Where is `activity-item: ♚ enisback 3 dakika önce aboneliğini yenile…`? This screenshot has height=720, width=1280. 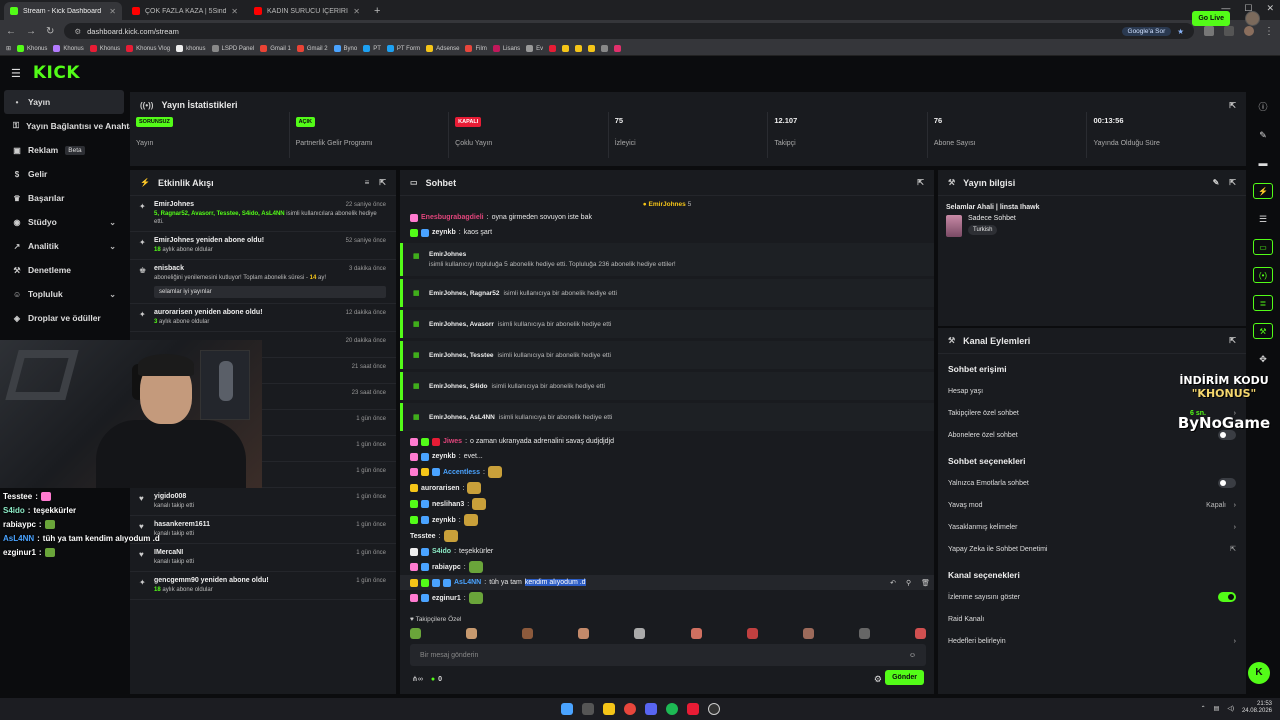
activity-item: ♚ enisback 3 dakika önce aboneliğini yenile… is located at coordinates (263, 282).